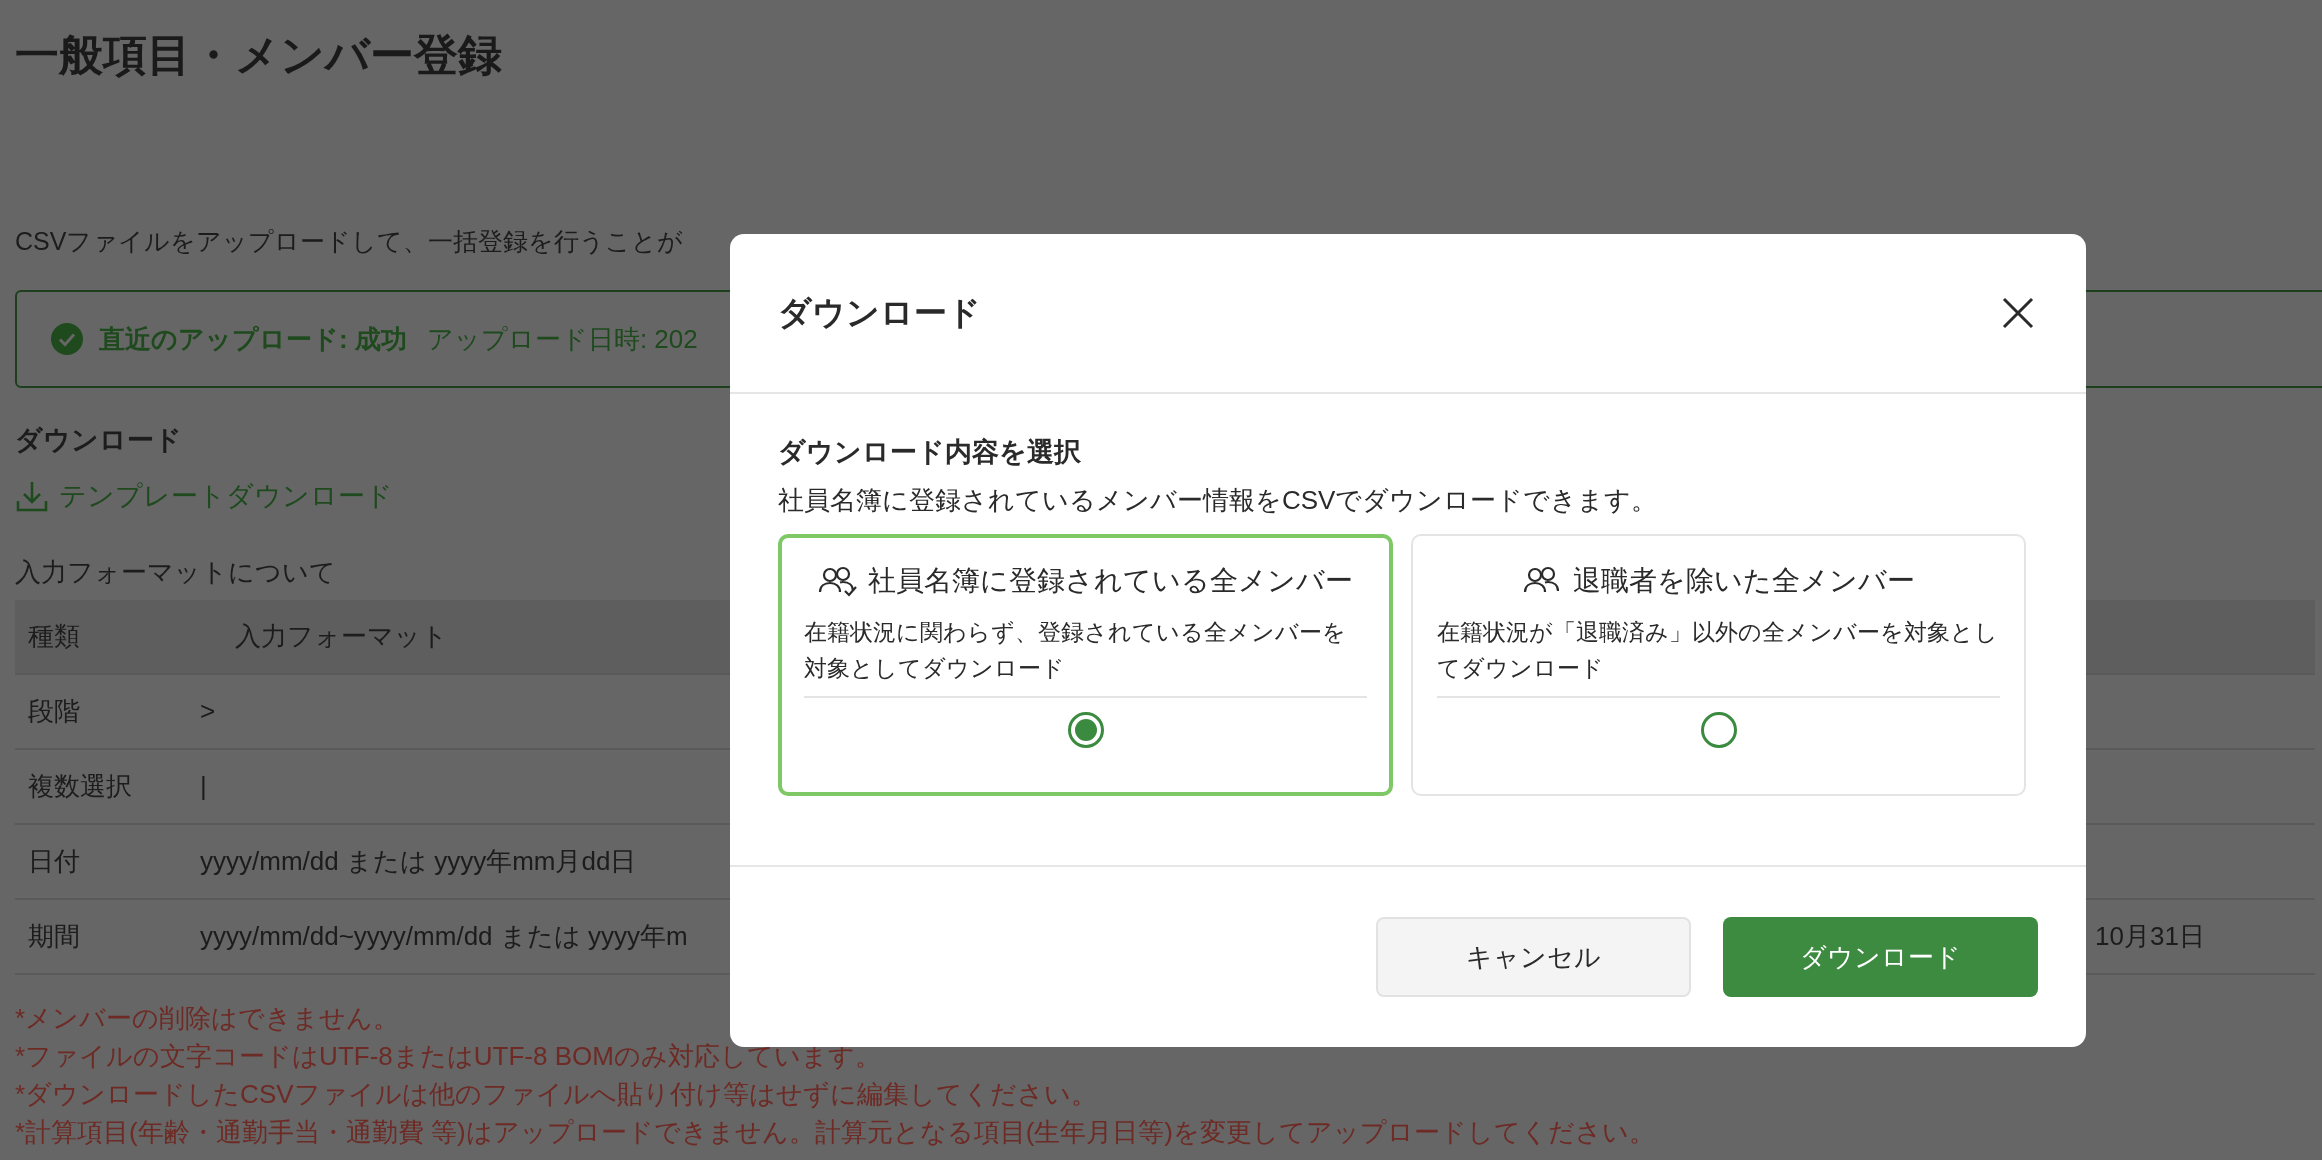  What do you see at coordinates (838, 581) in the screenshot?
I see `people-check-icon` at bounding box center [838, 581].